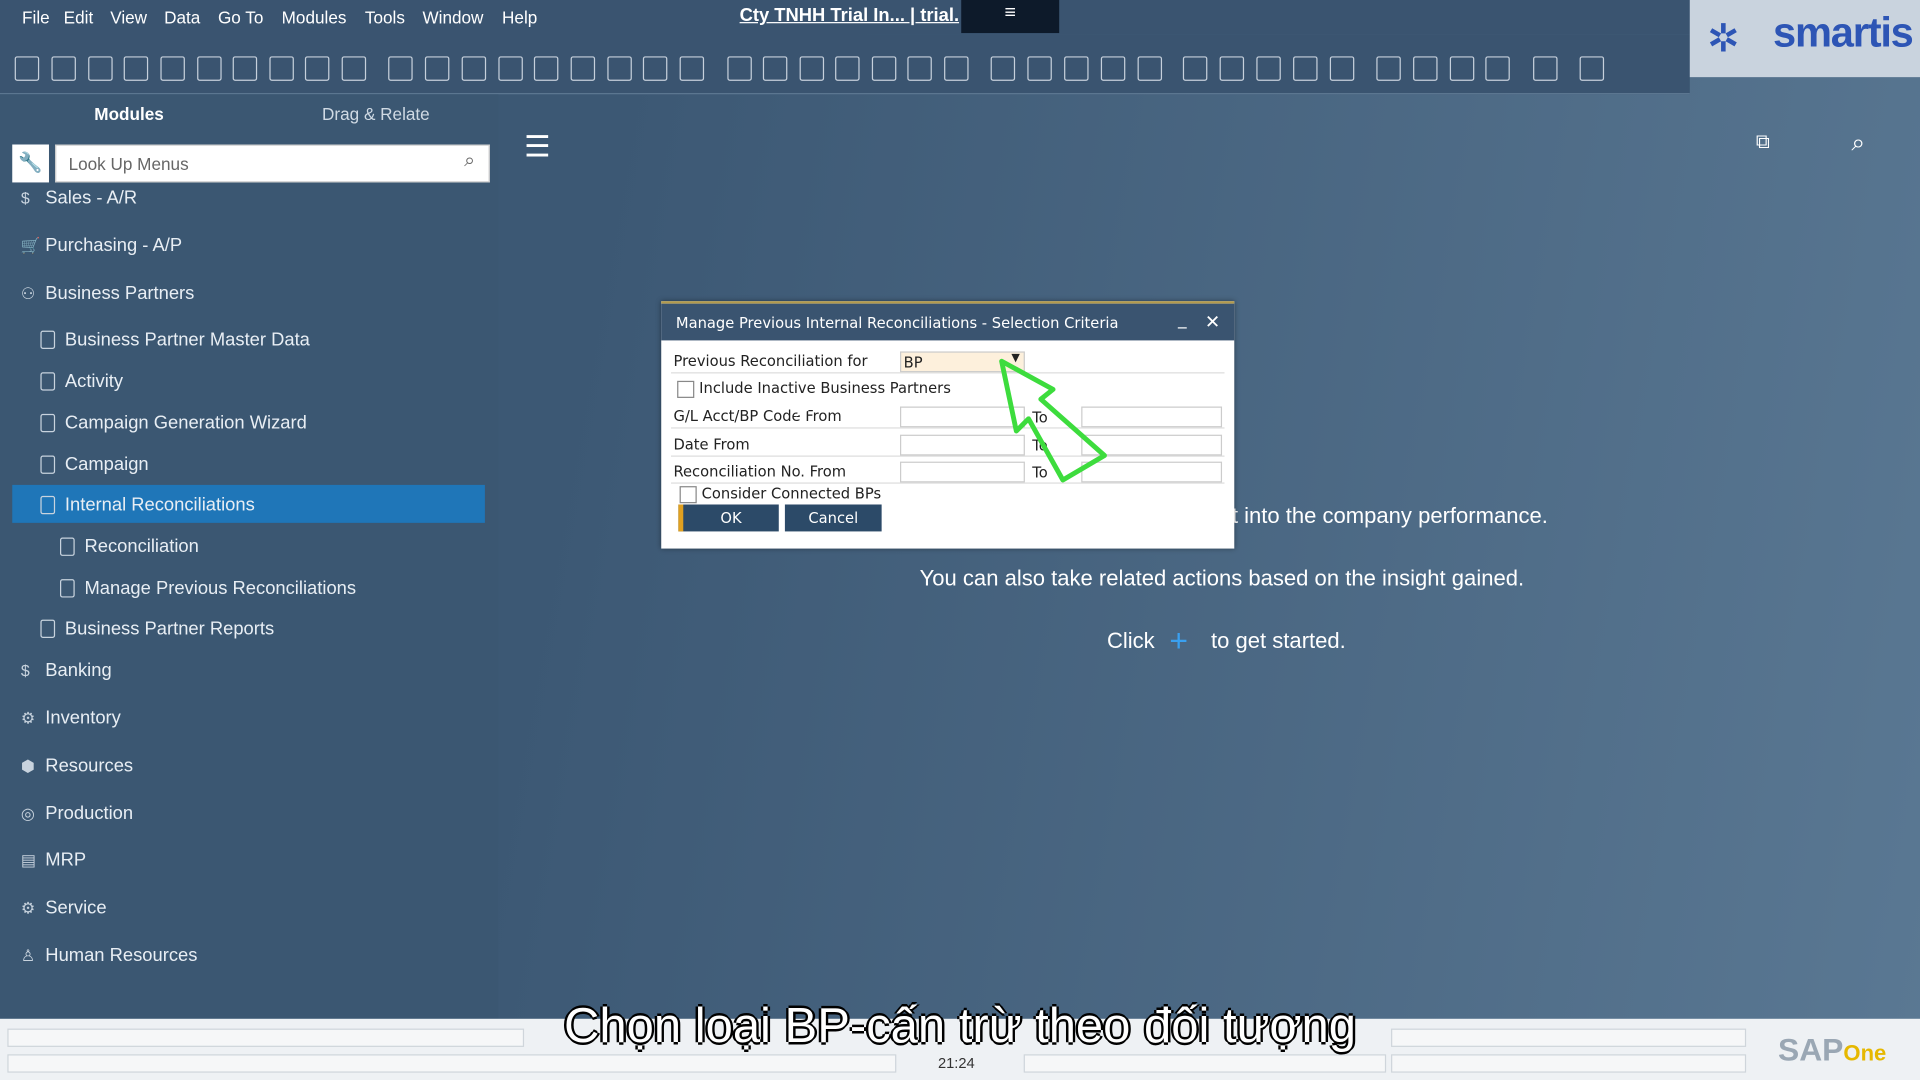 This screenshot has width=1920, height=1080. What do you see at coordinates (314, 17) in the screenshot?
I see `menu-modules: Modules` at bounding box center [314, 17].